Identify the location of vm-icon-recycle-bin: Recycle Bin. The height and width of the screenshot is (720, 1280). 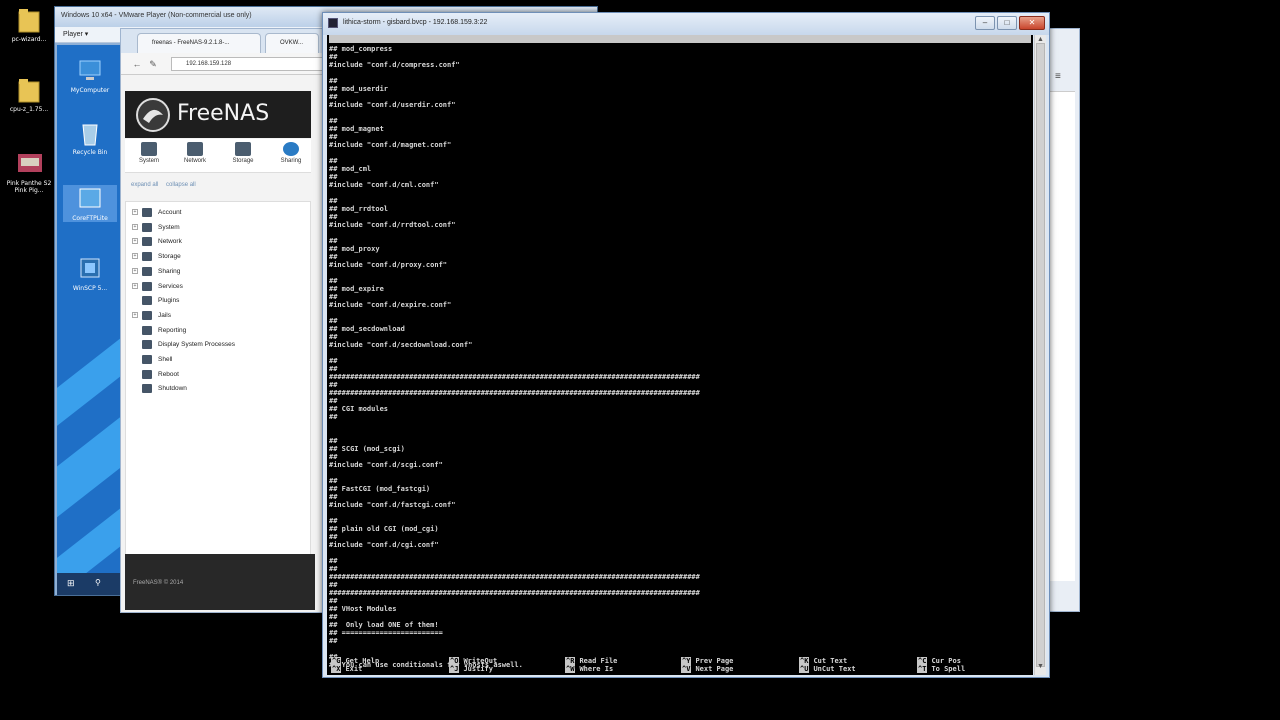
(90, 137).